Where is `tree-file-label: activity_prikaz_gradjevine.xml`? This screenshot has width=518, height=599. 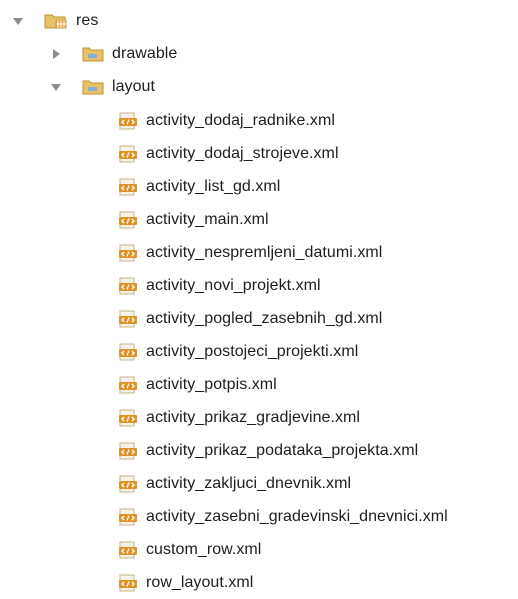
tree-file-label: activity_prikaz_gradjevine.xml is located at coordinates (253, 417).